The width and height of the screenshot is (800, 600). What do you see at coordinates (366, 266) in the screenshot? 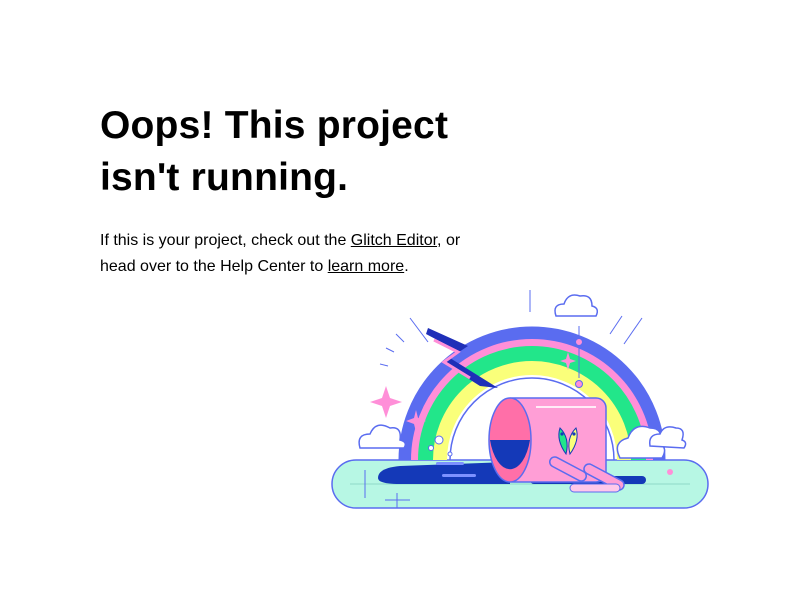
I see `learn-more-link: learn more` at bounding box center [366, 266].